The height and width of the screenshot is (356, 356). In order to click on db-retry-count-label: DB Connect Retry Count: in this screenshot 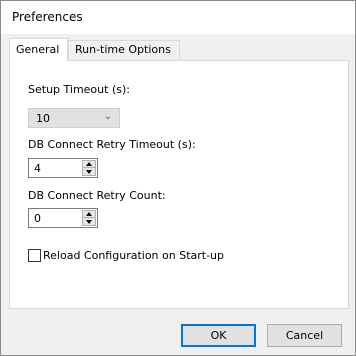, I will do `click(97, 195)`.